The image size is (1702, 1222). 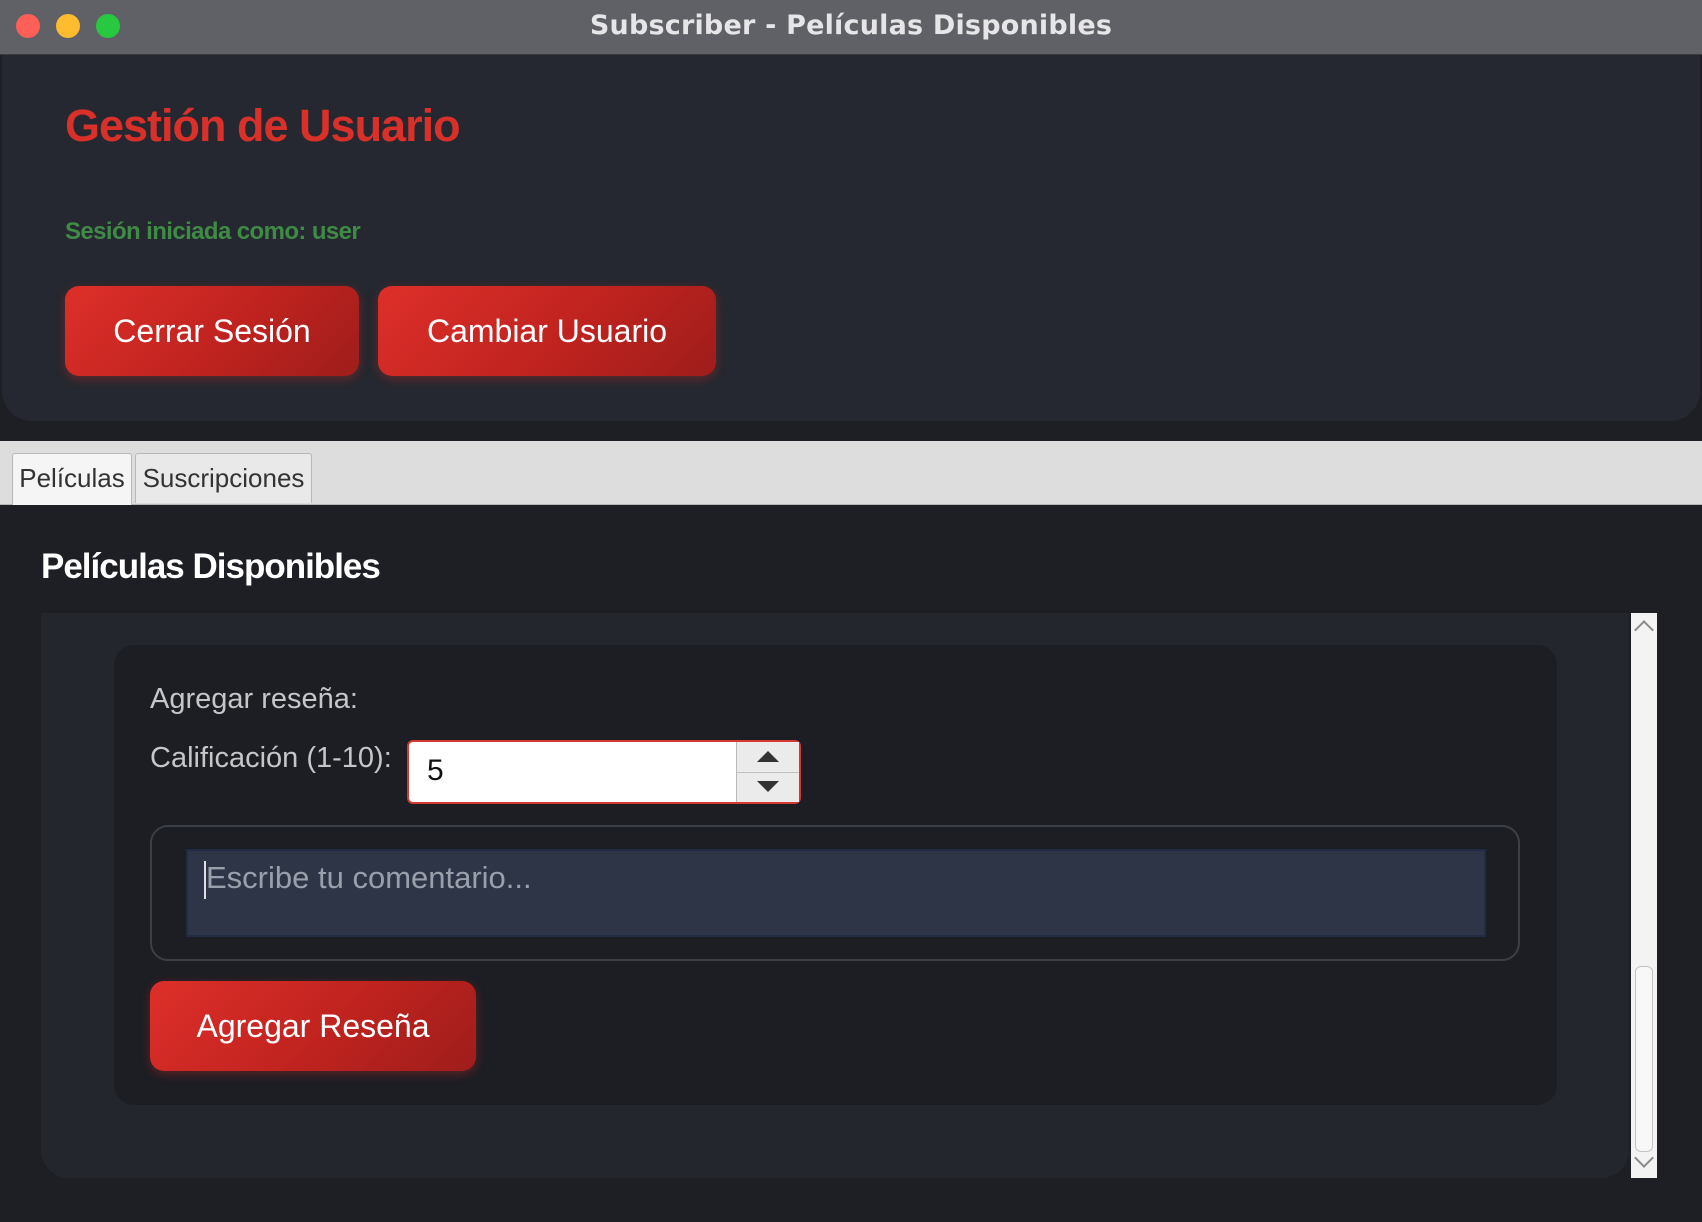 What do you see at coordinates (851, 473) in the screenshot?
I see `tab-bar: Películas Suscripciones` at bounding box center [851, 473].